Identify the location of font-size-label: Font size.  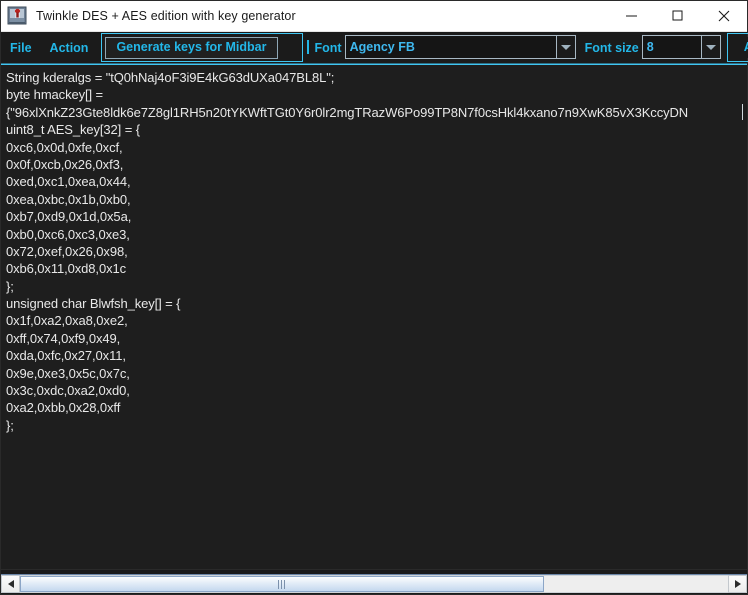
(611, 47).